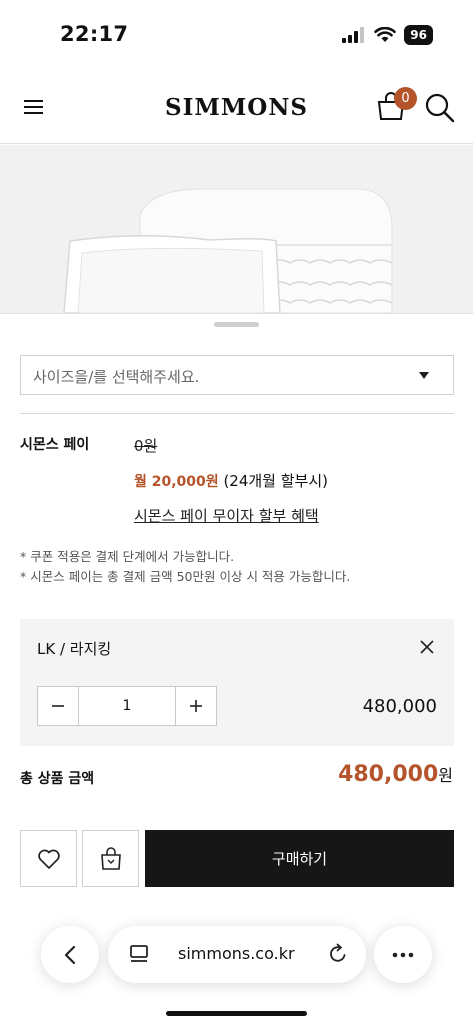 The height and width of the screenshot is (1024, 473). I want to click on size-select-placeholder: 사이즈을/를 선택해주세요., so click(116, 377).